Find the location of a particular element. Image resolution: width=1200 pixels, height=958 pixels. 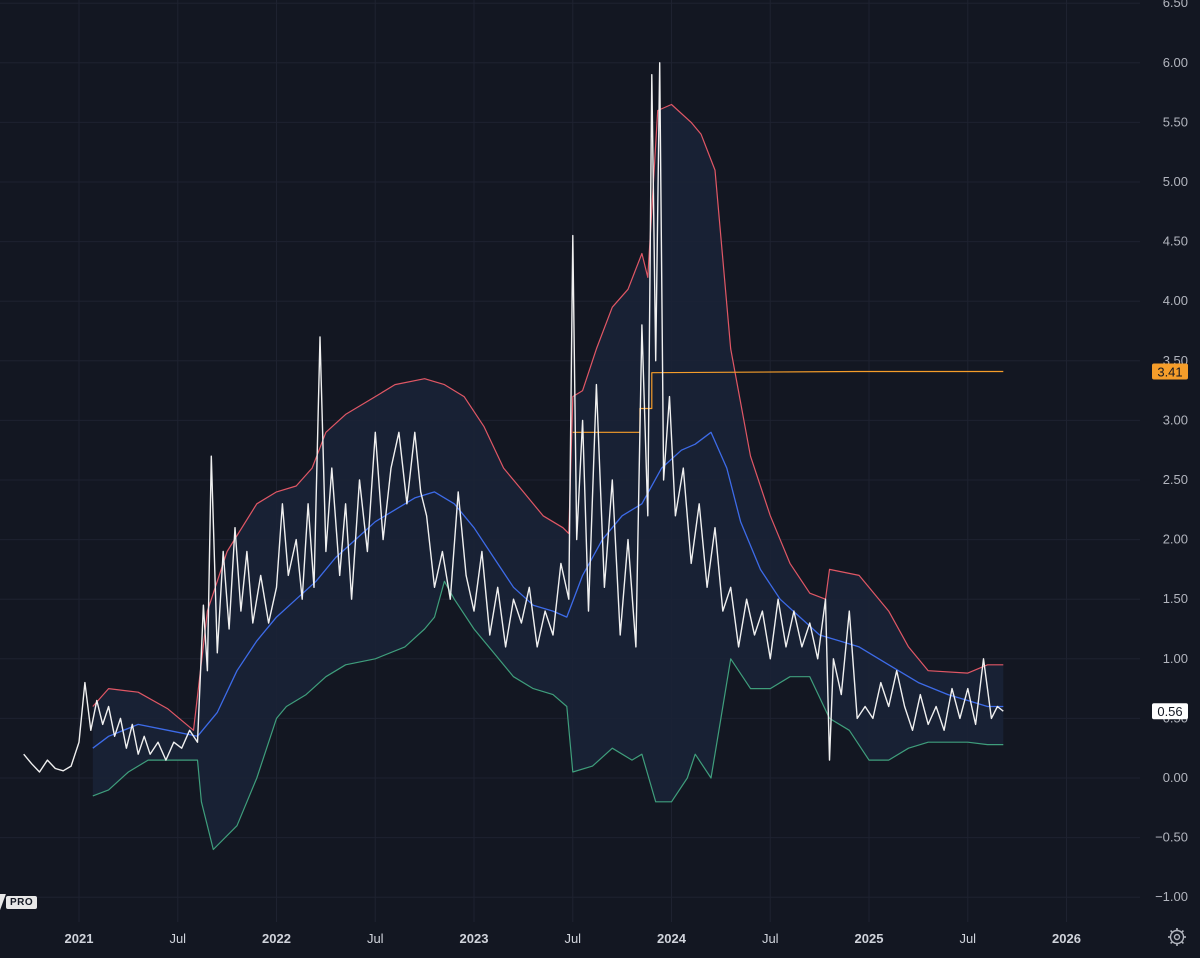

y-tick-label: −1.00 is located at coordinates (1171, 896).